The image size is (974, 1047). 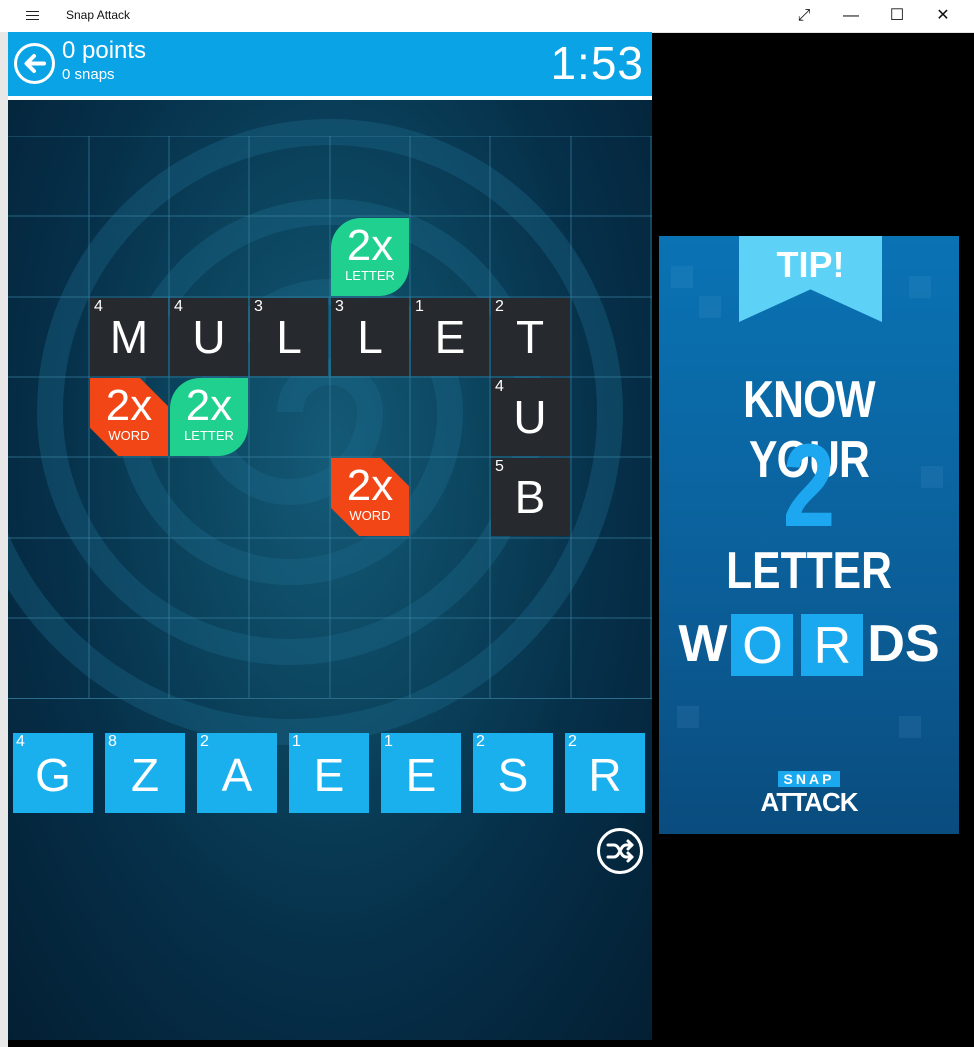 I want to click on rack-tile: 2 A, so click(x=237, y=773).